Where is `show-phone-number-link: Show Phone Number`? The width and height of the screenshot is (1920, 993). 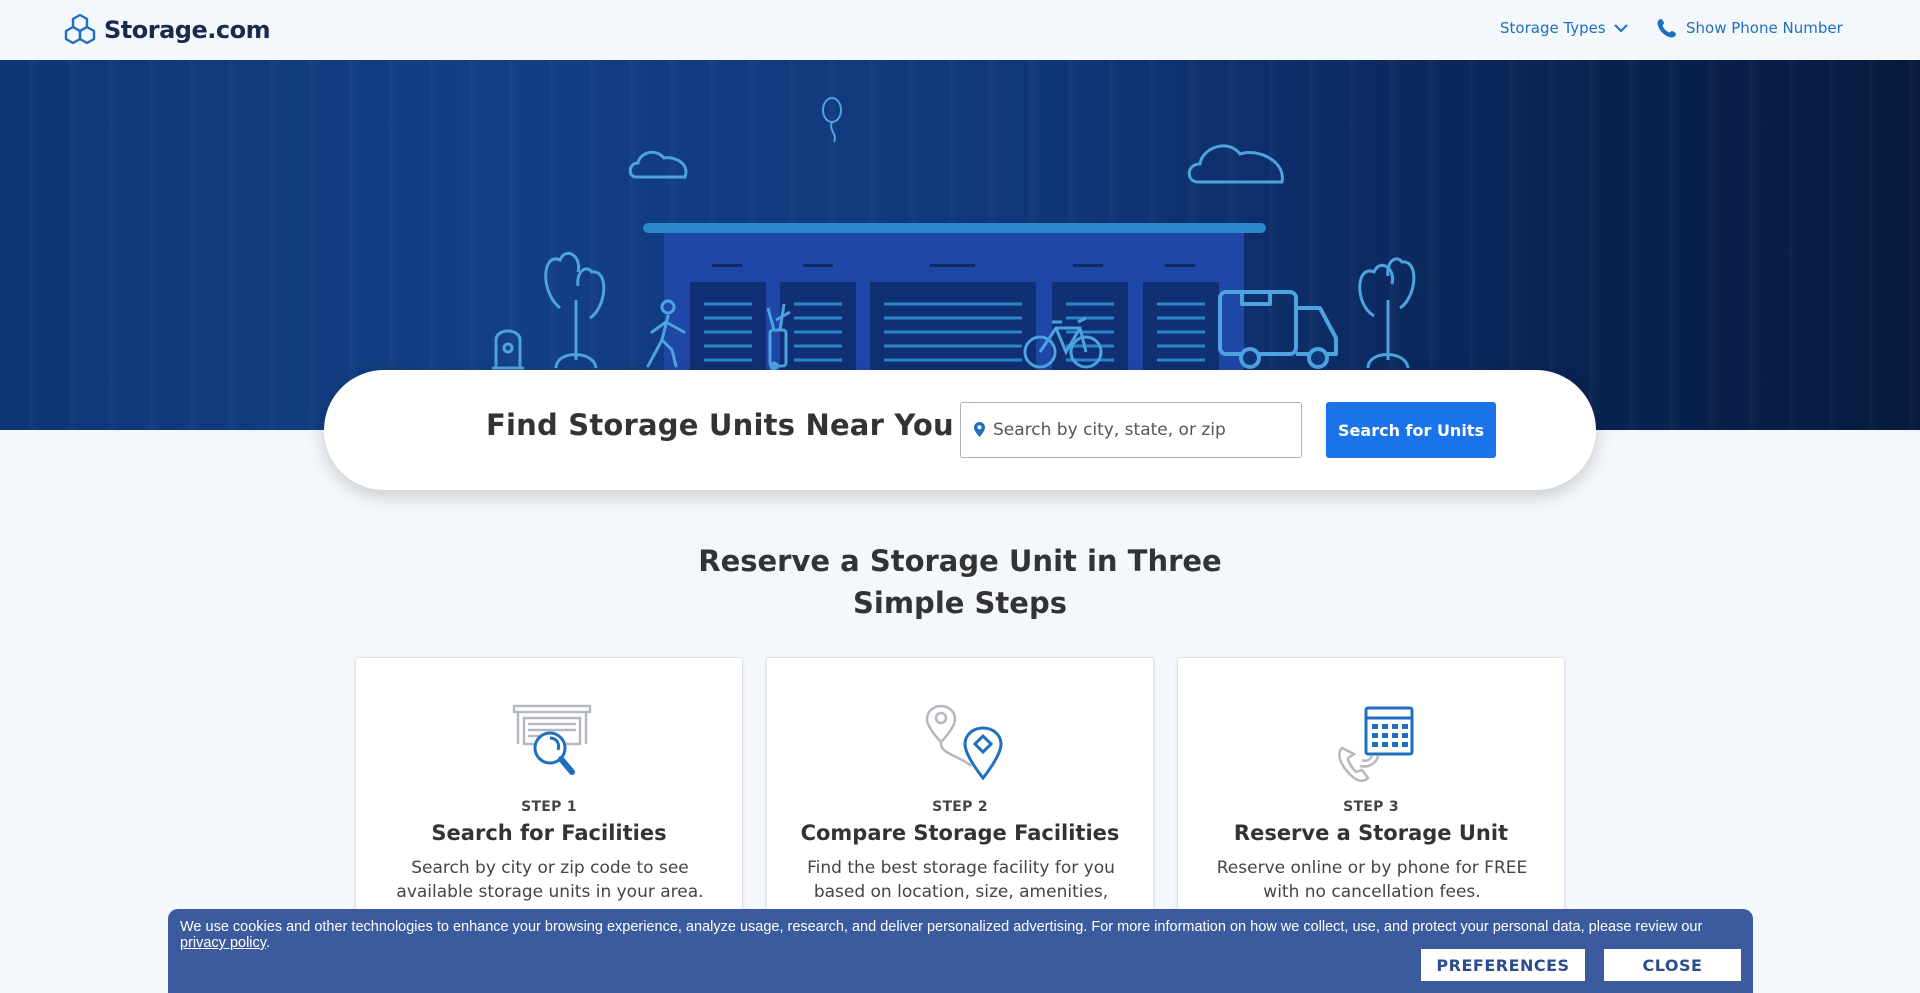 show-phone-number-link: Show Phone Number is located at coordinates (1750, 28).